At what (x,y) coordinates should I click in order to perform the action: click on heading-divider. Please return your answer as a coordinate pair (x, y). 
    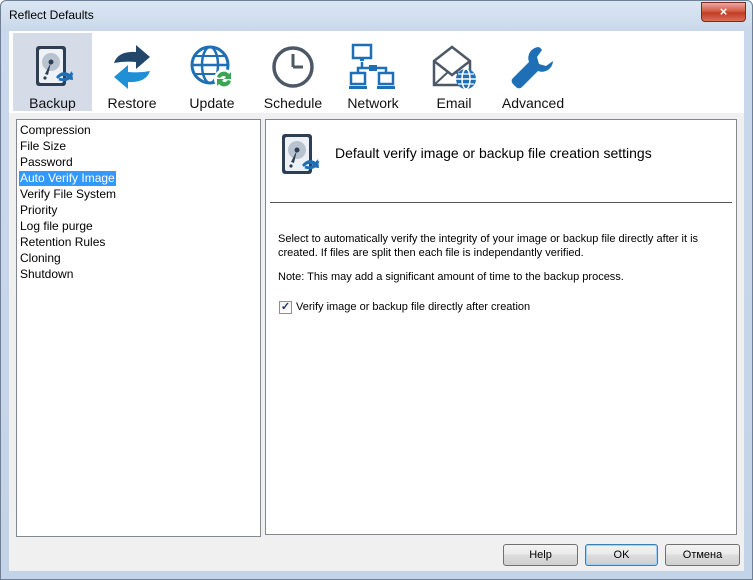
    Looking at the image, I should click on (501, 202).